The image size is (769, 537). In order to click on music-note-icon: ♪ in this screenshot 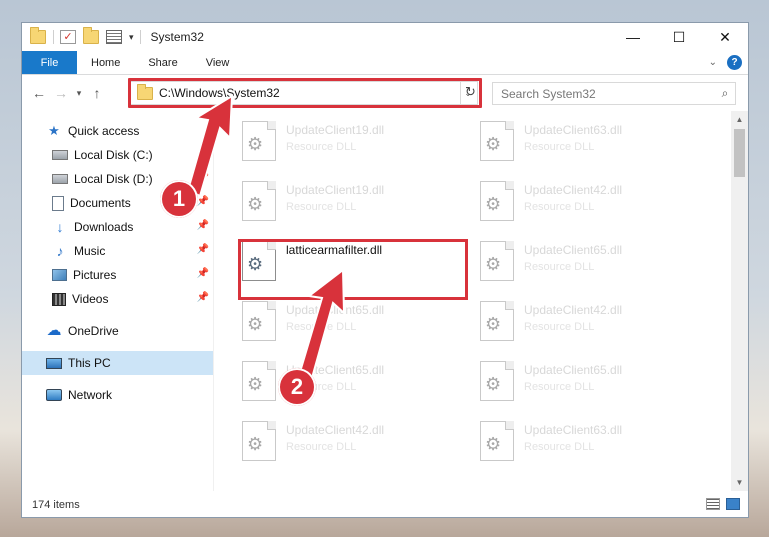, I will do `click(60, 251)`.